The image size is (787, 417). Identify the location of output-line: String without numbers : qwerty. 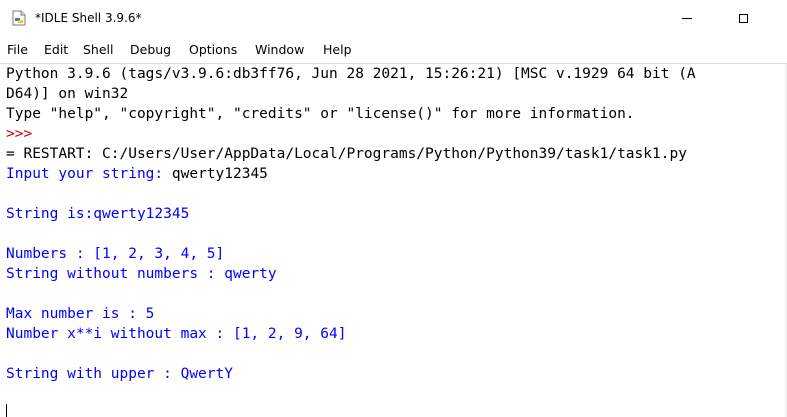
(141, 274).